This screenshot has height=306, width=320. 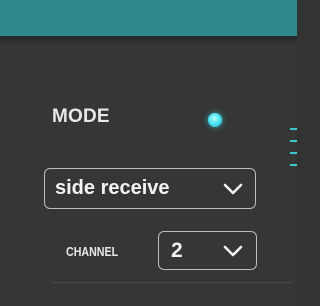 I want to click on side-tick-marks, so click(x=293, y=153).